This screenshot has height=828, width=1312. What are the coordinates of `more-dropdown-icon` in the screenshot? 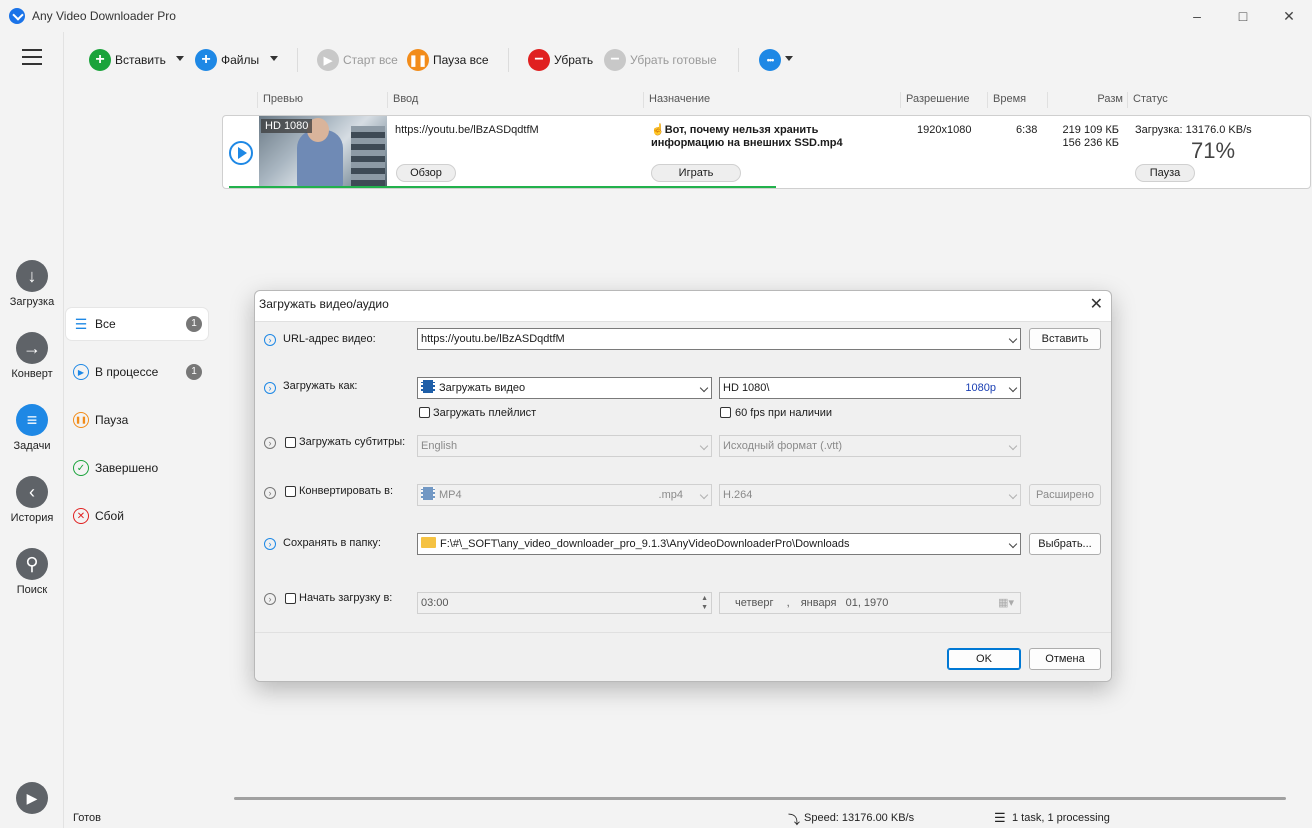 It's located at (789, 58).